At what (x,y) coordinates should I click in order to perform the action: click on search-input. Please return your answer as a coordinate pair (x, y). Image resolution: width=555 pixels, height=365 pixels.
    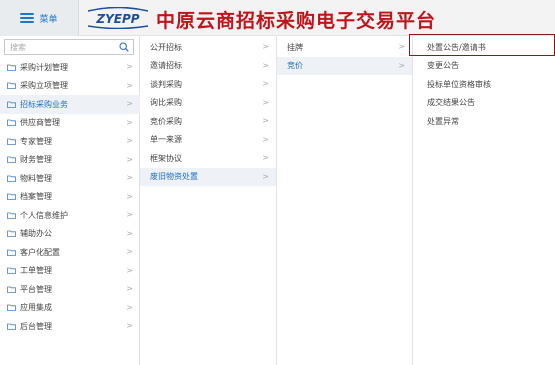
    Looking at the image, I should click on (60, 47).